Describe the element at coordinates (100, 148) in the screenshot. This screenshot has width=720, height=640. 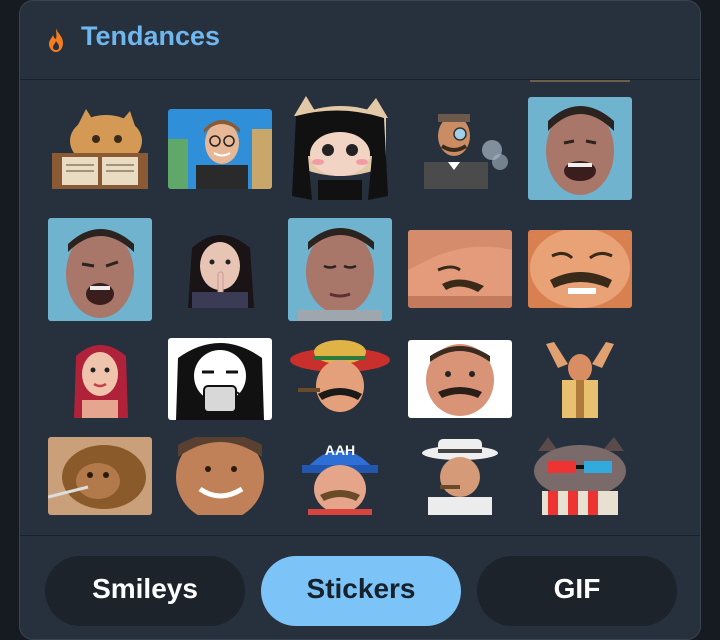
I see `cat-reading-book-sticker` at that location.